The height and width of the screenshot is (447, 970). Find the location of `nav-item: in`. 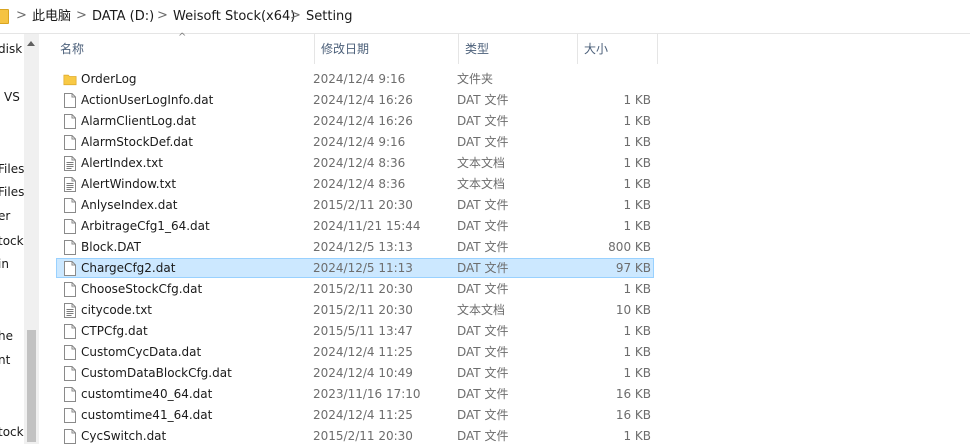

nav-item: in is located at coordinates (4, 264).